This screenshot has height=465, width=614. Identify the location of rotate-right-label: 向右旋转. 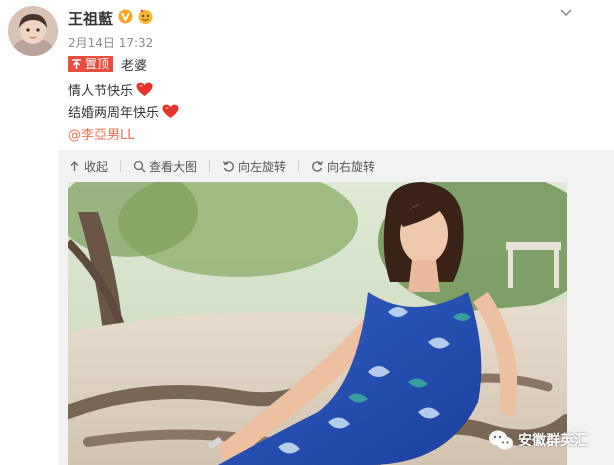
(351, 166).